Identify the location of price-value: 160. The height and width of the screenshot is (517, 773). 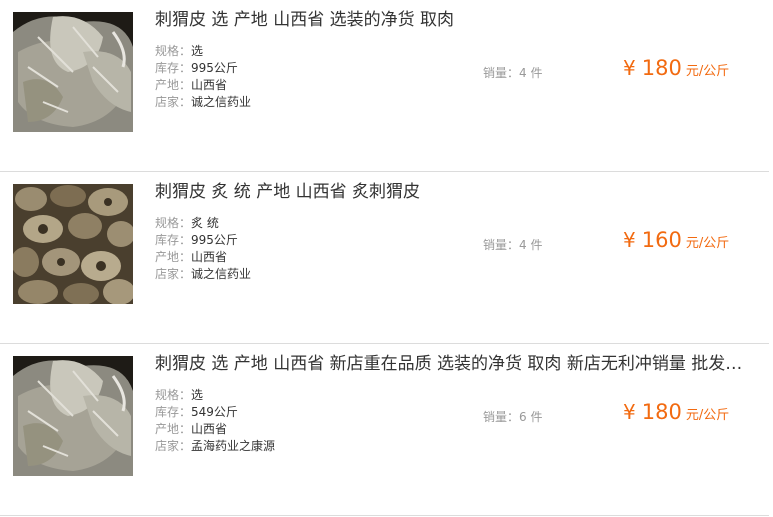
(661, 240).